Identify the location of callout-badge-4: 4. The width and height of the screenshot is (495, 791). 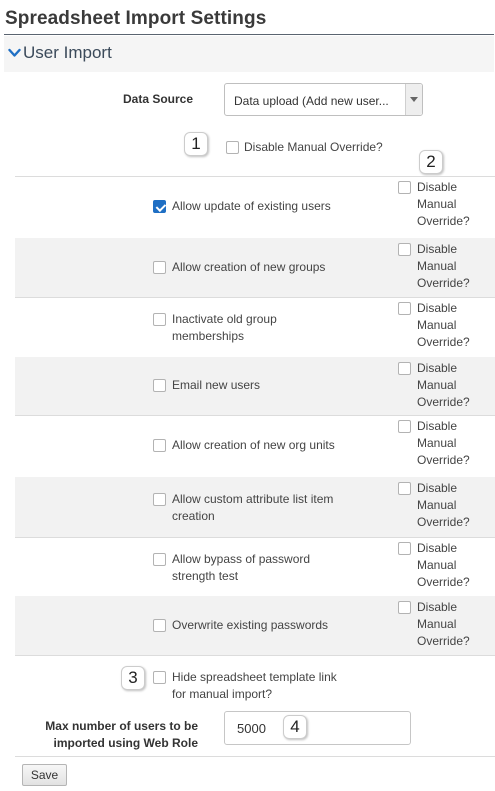
(295, 727).